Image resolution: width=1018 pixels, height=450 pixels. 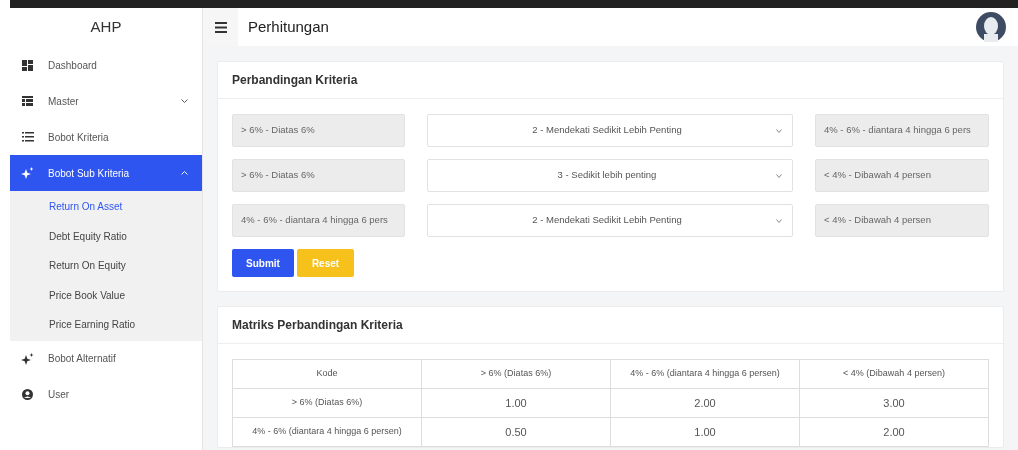 What do you see at coordinates (610, 175) in the screenshot?
I see `select-field: 3 - Sedikit lebih penting` at bounding box center [610, 175].